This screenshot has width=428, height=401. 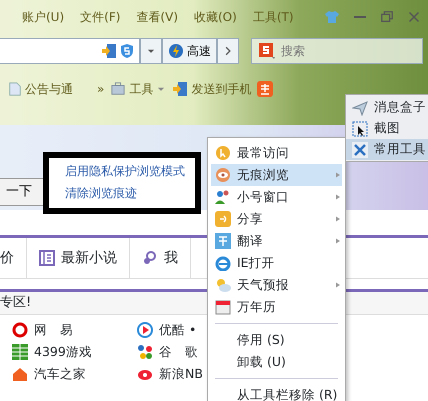 What do you see at coordinates (276, 153) in the screenshot?
I see `menu-item: 最常访问` at bounding box center [276, 153].